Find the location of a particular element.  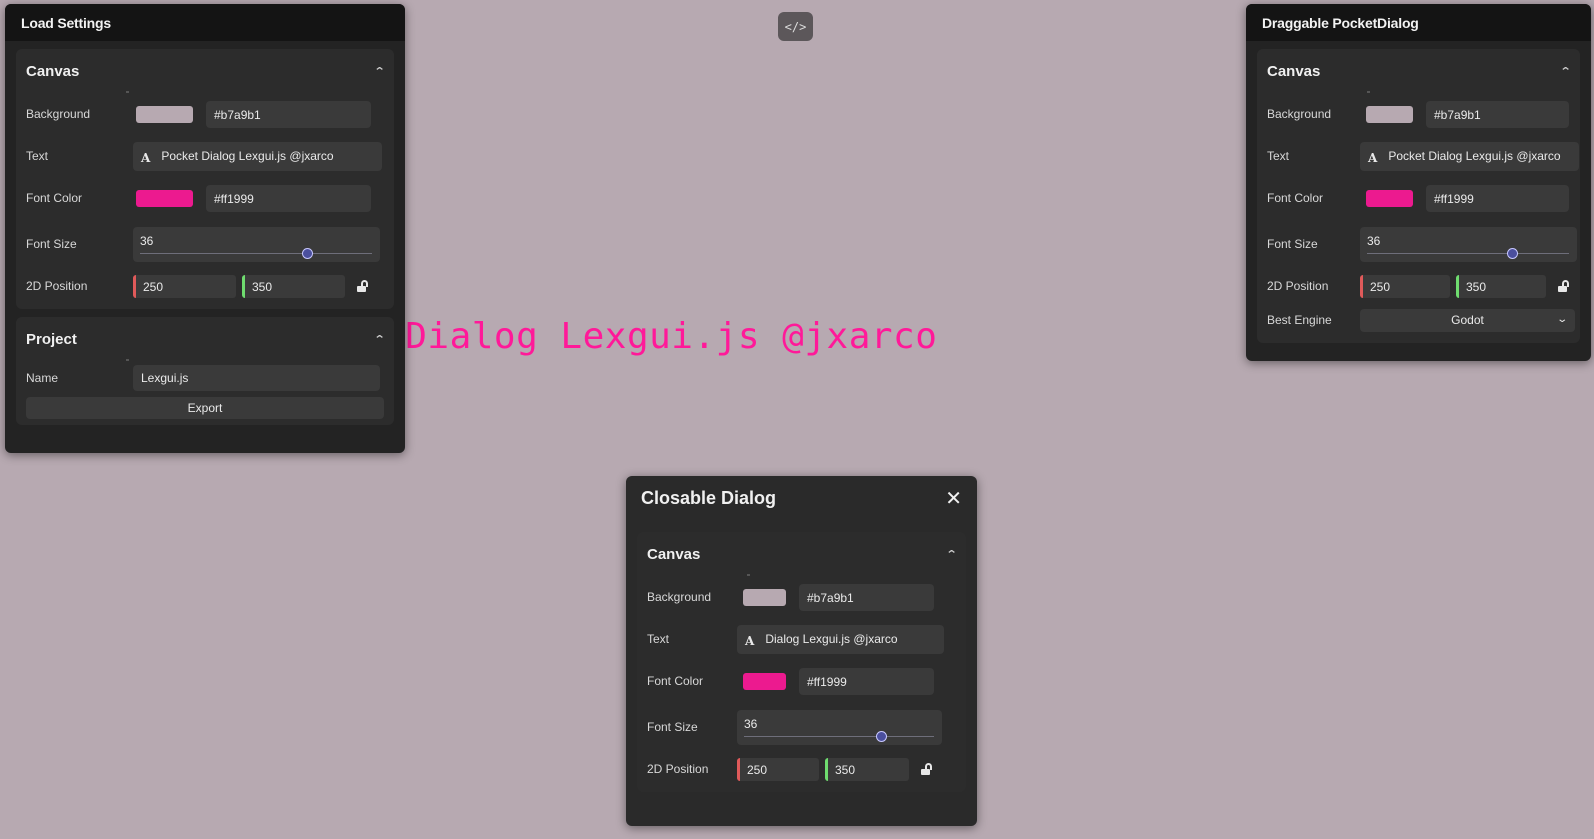

dialog-title: Closable Dialog is located at coordinates (709, 497).